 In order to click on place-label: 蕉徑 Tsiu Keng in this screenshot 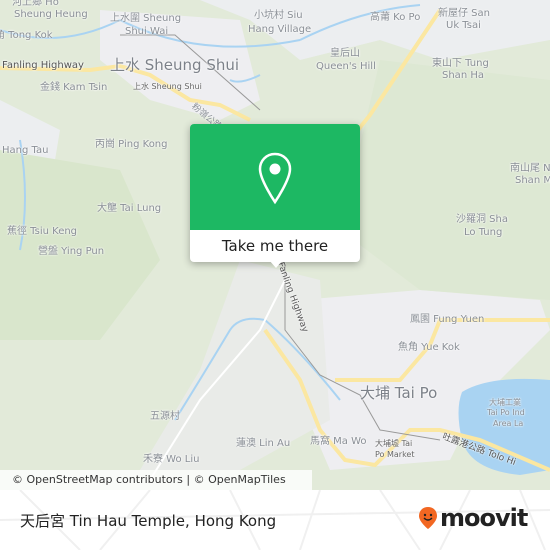, I will do `click(42, 231)`.